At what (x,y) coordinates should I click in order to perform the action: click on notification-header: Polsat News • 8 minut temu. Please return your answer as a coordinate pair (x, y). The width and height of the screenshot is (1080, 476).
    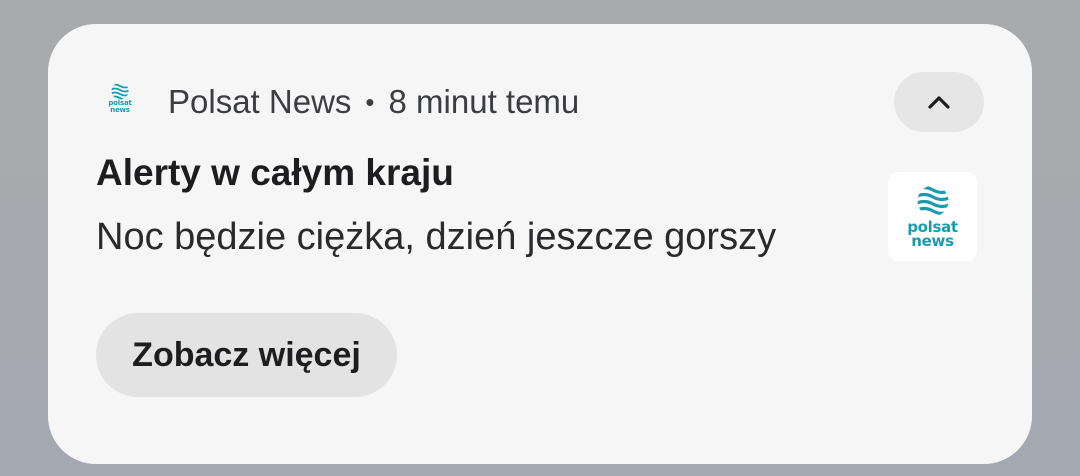
    Looking at the image, I should click on (373, 102).